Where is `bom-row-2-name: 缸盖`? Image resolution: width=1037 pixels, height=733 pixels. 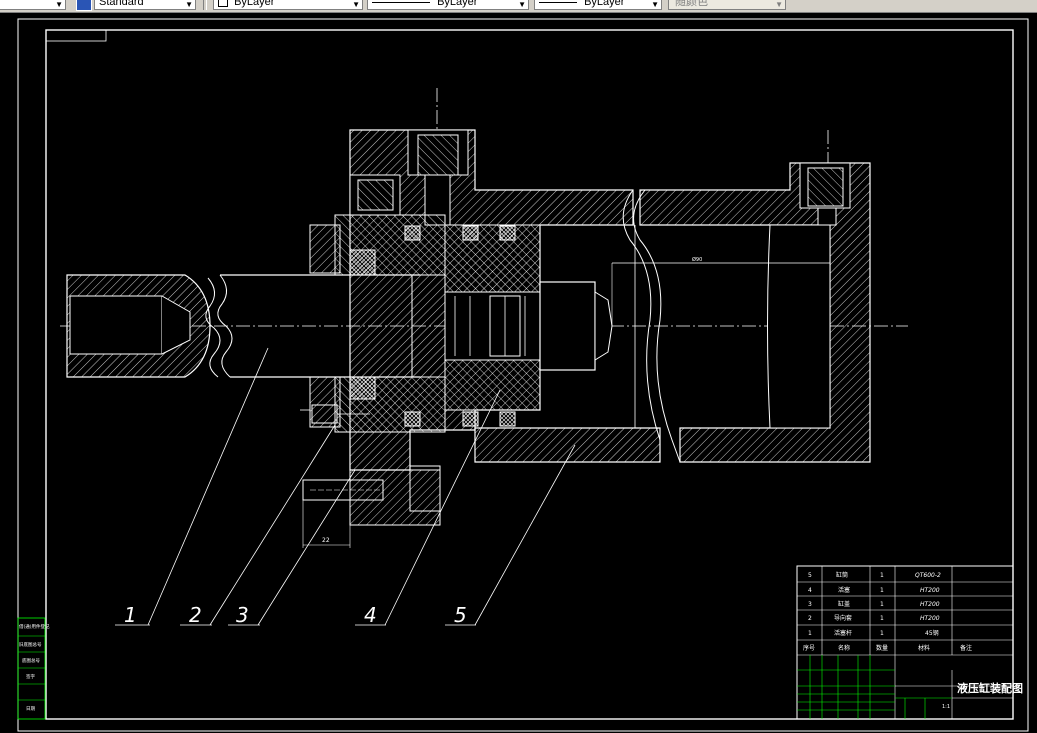 bom-row-2-name: 缸盖 is located at coordinates (844, 604).